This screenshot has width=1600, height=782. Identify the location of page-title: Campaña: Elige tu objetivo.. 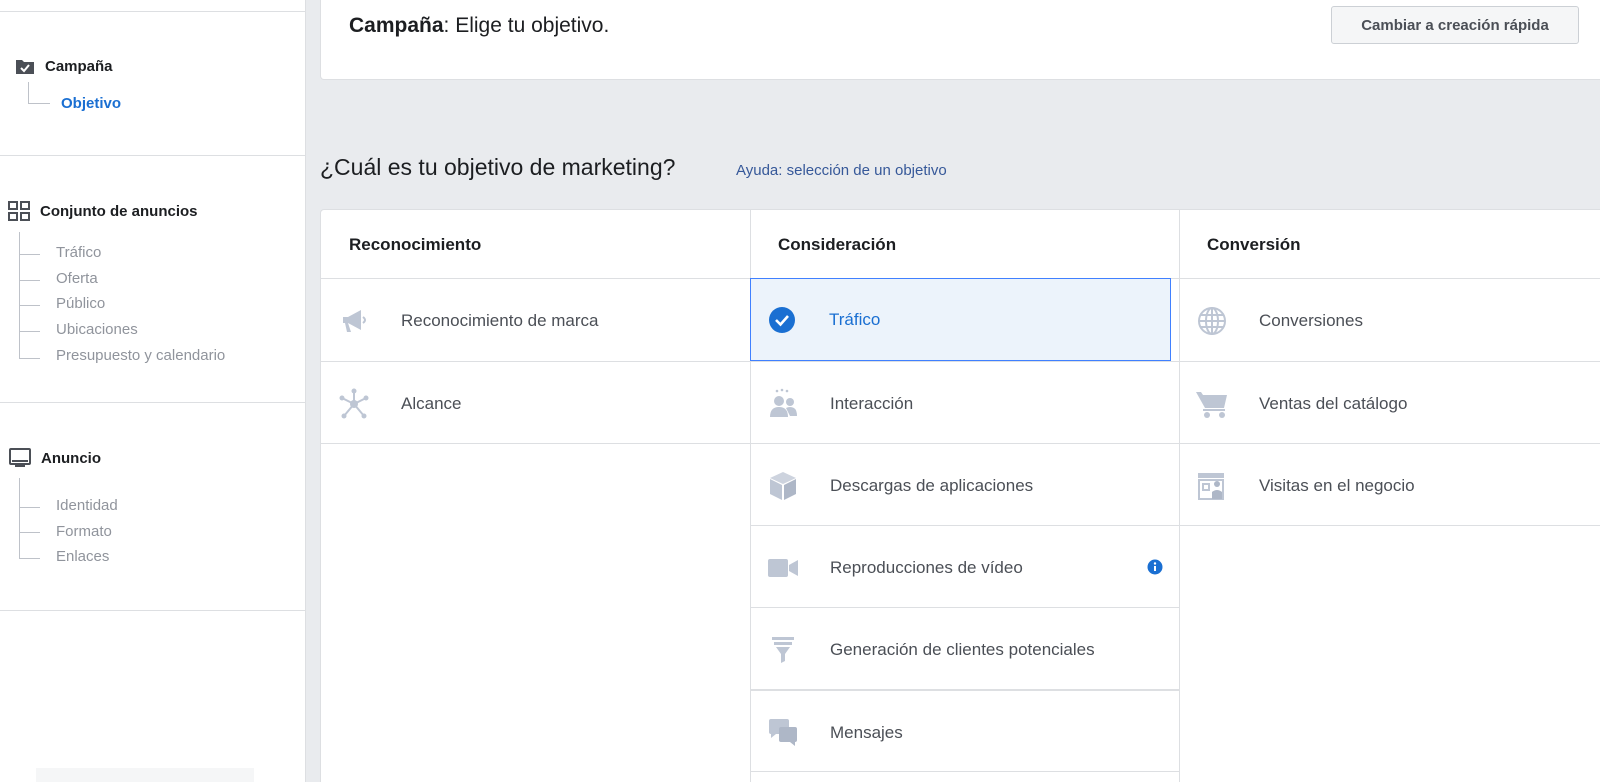
(479, 26).